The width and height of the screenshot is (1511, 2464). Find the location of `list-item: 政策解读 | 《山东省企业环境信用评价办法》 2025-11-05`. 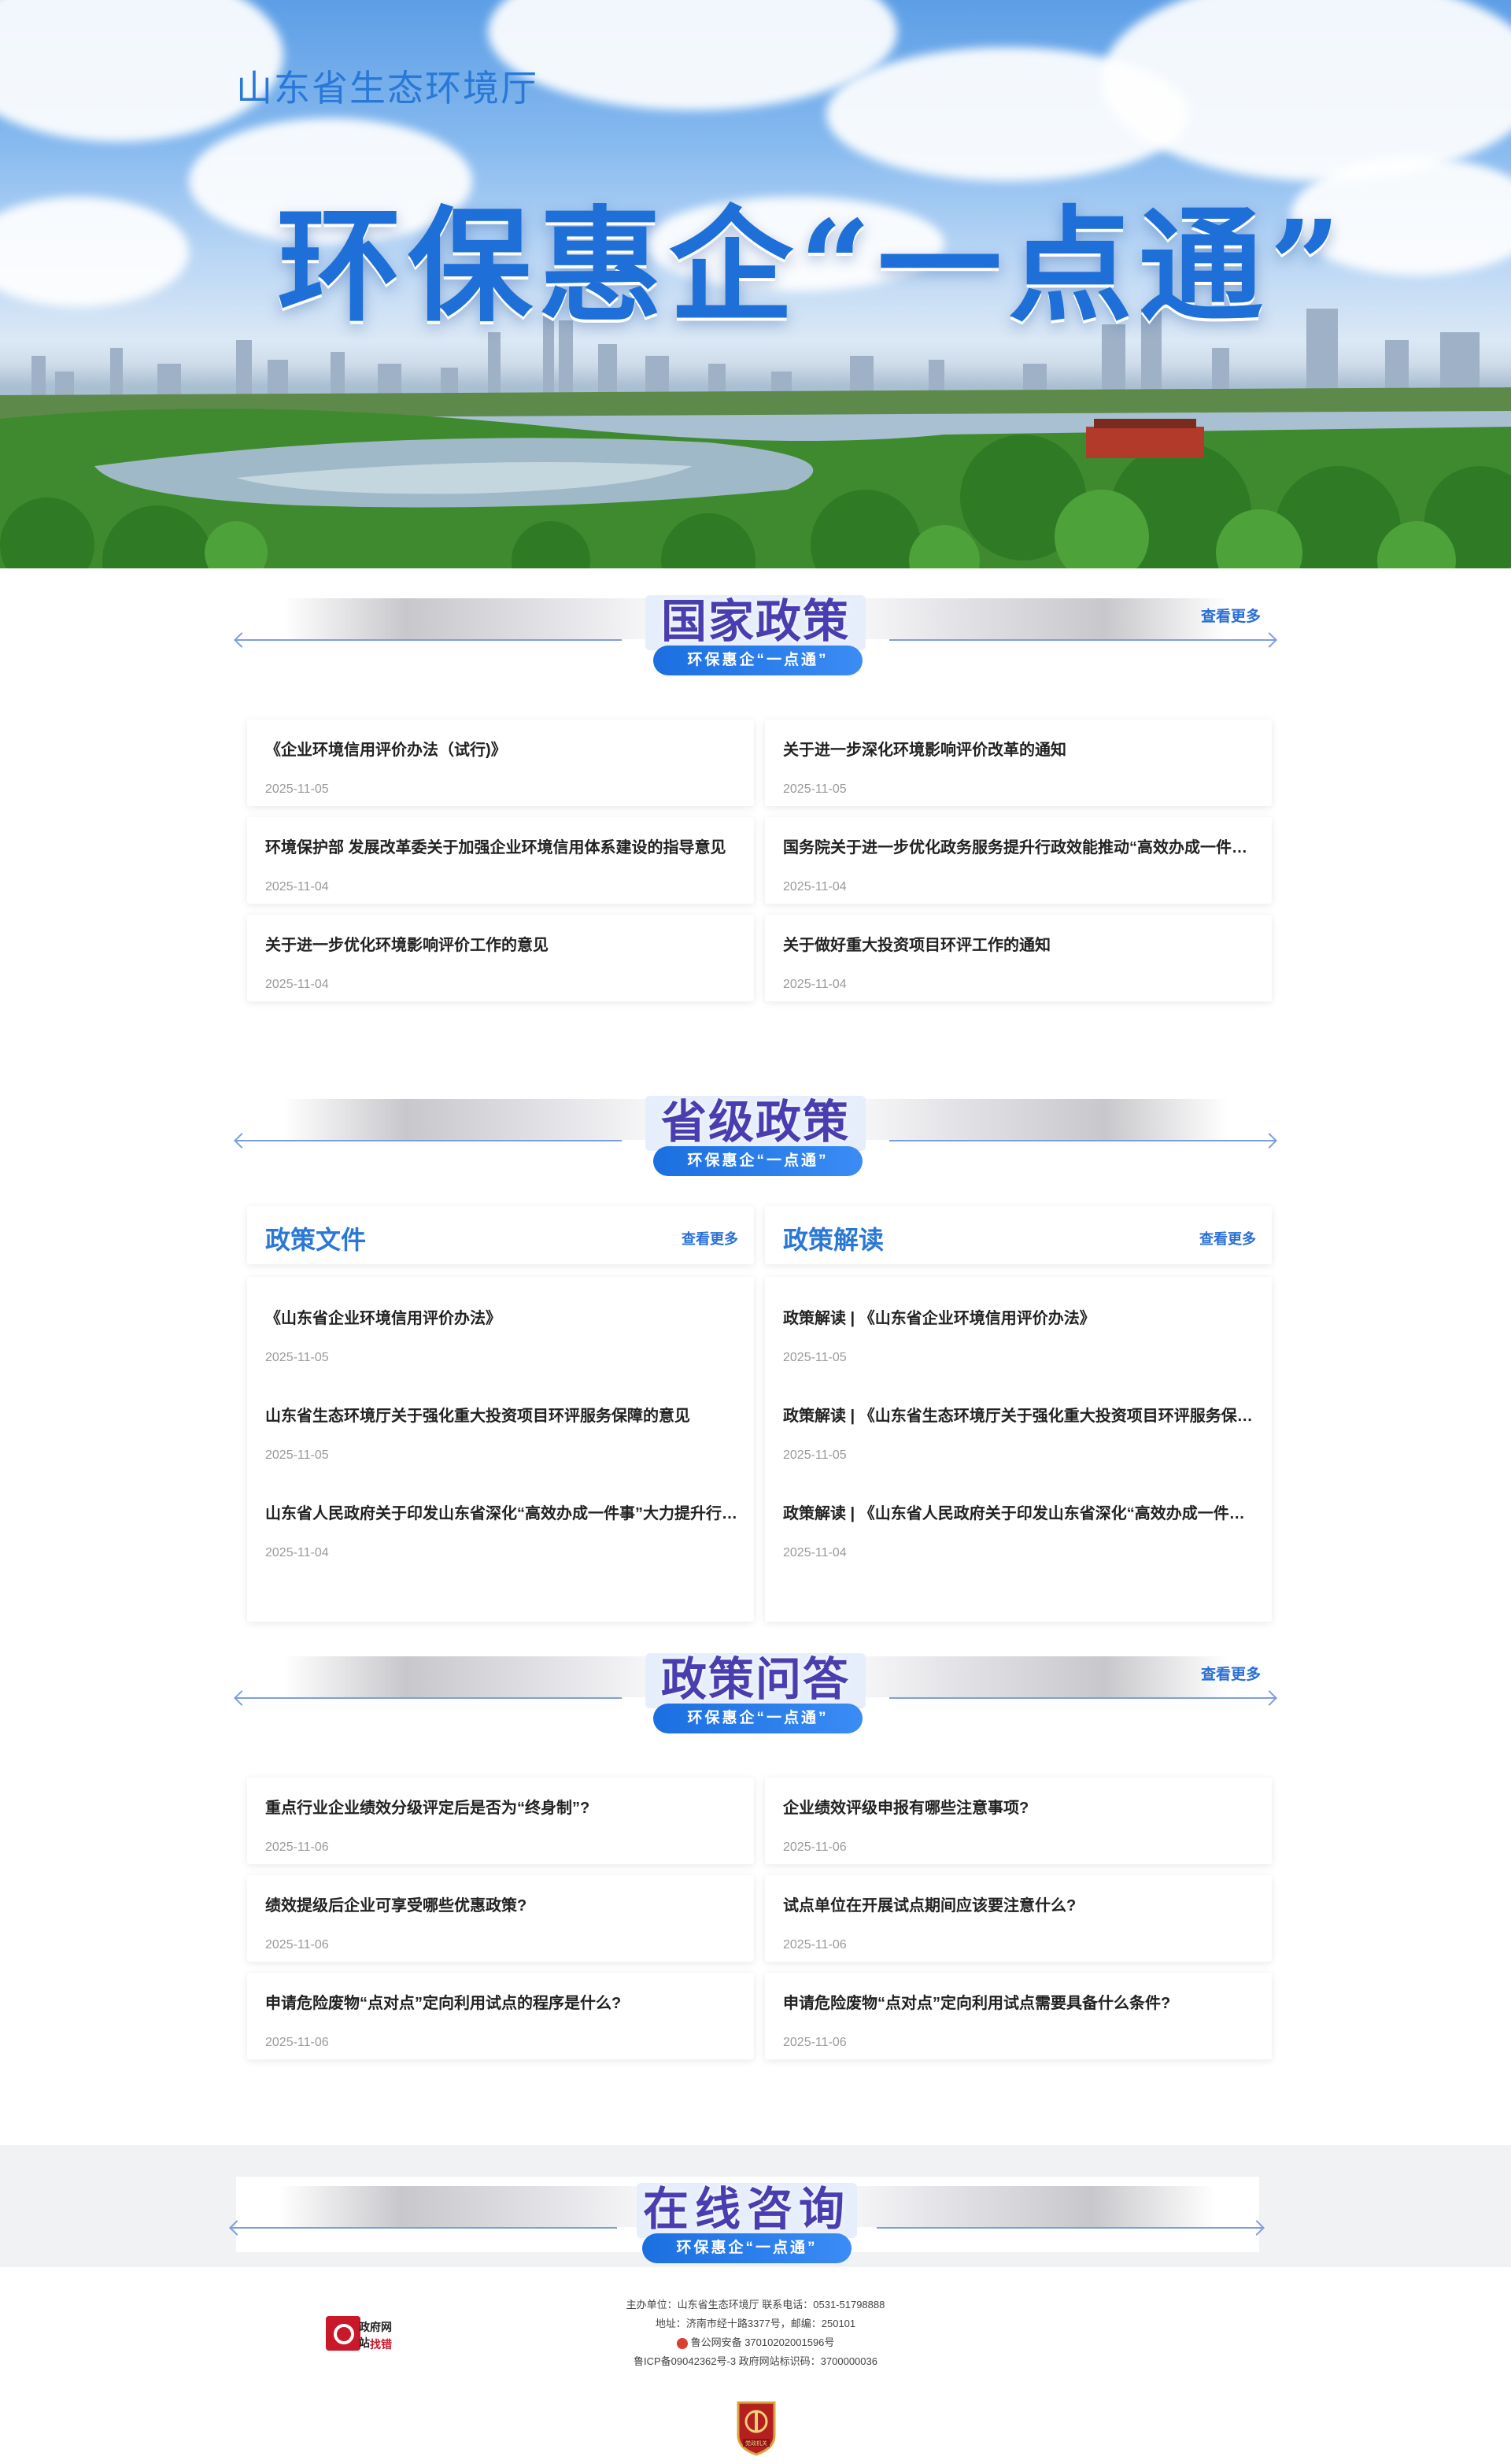

list-item: 政策解读 | 《山东省企业环境信用评价办法》 2025-11-05 is located at coordinates (1018, 1320).